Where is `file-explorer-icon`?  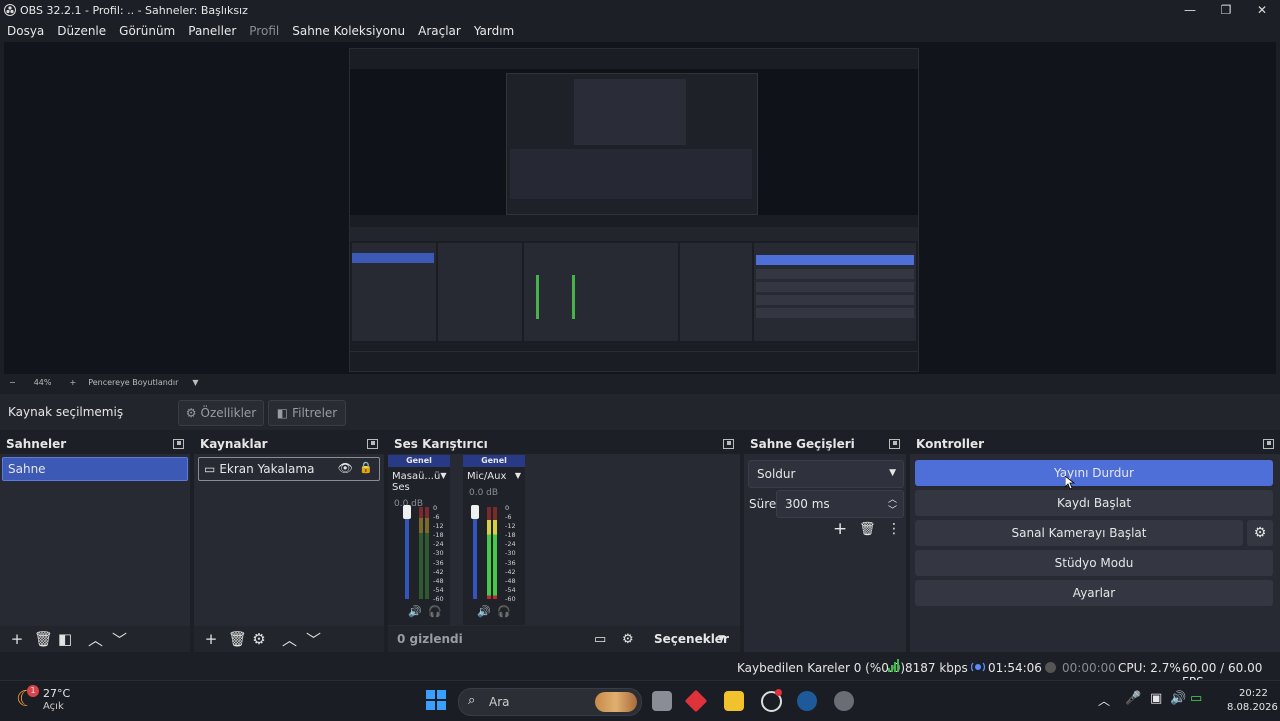 file-explorer-icon is located at coordinates (734, 701).